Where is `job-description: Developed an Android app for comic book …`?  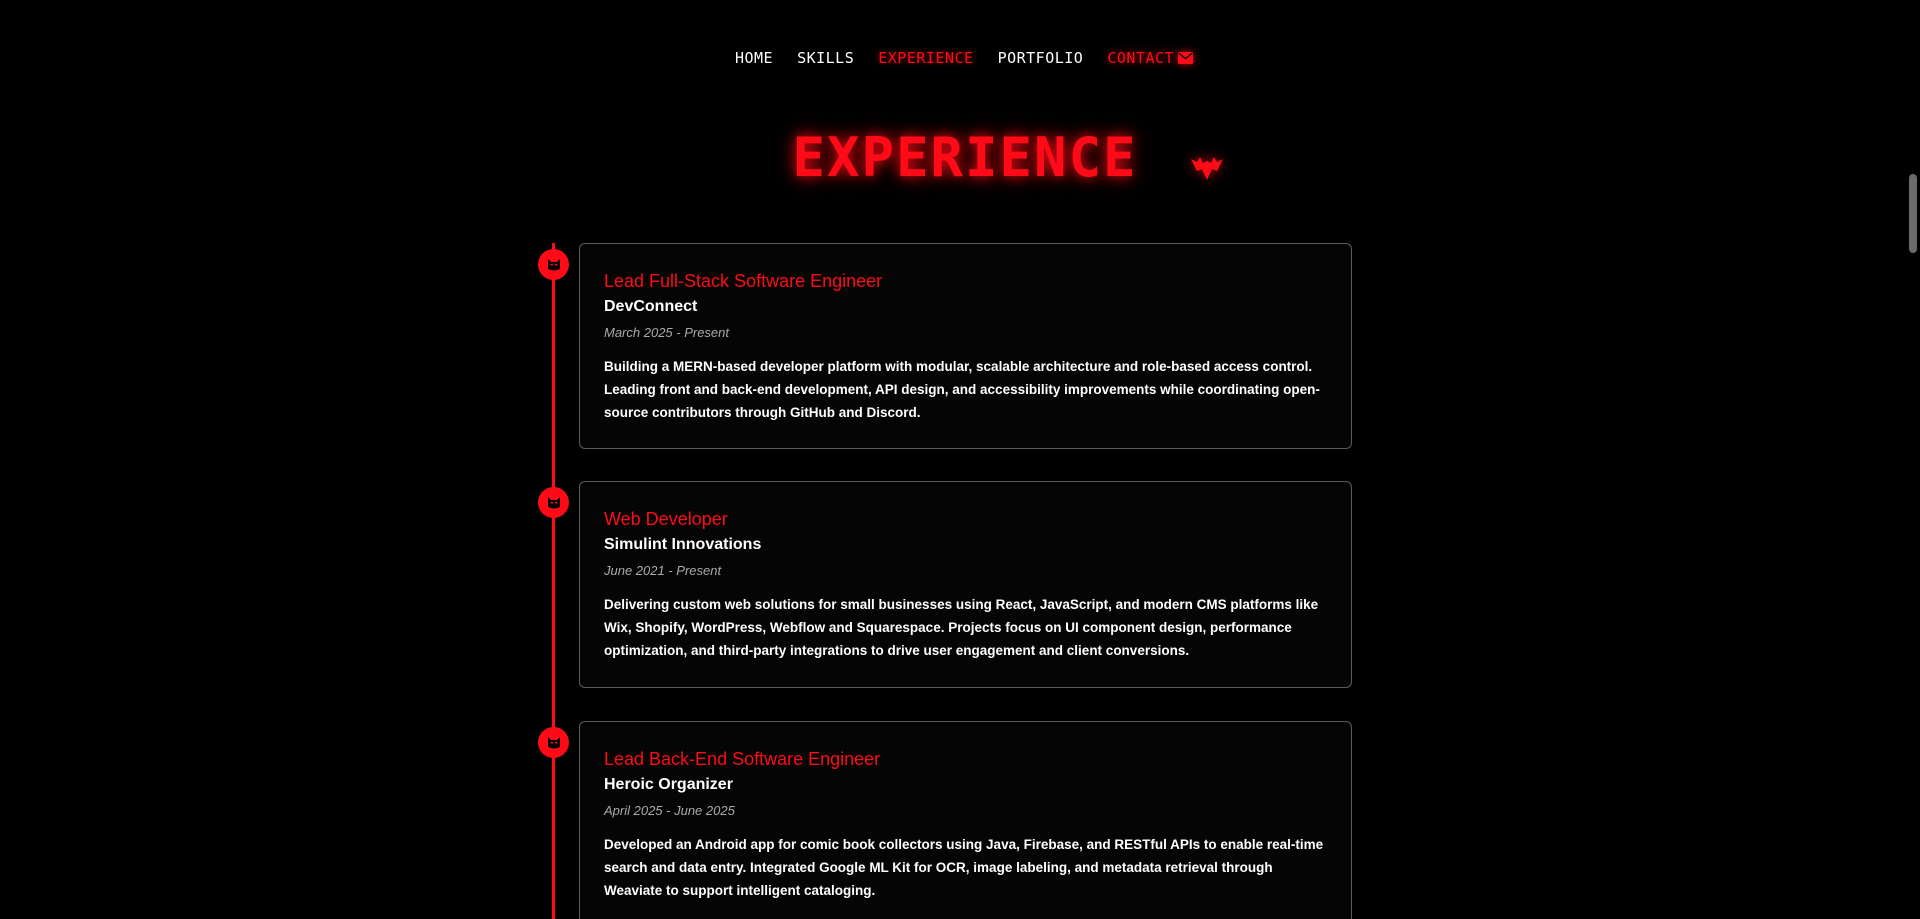
job-description: Developed an Android app for comic book … is located at coordinates (964, 867).